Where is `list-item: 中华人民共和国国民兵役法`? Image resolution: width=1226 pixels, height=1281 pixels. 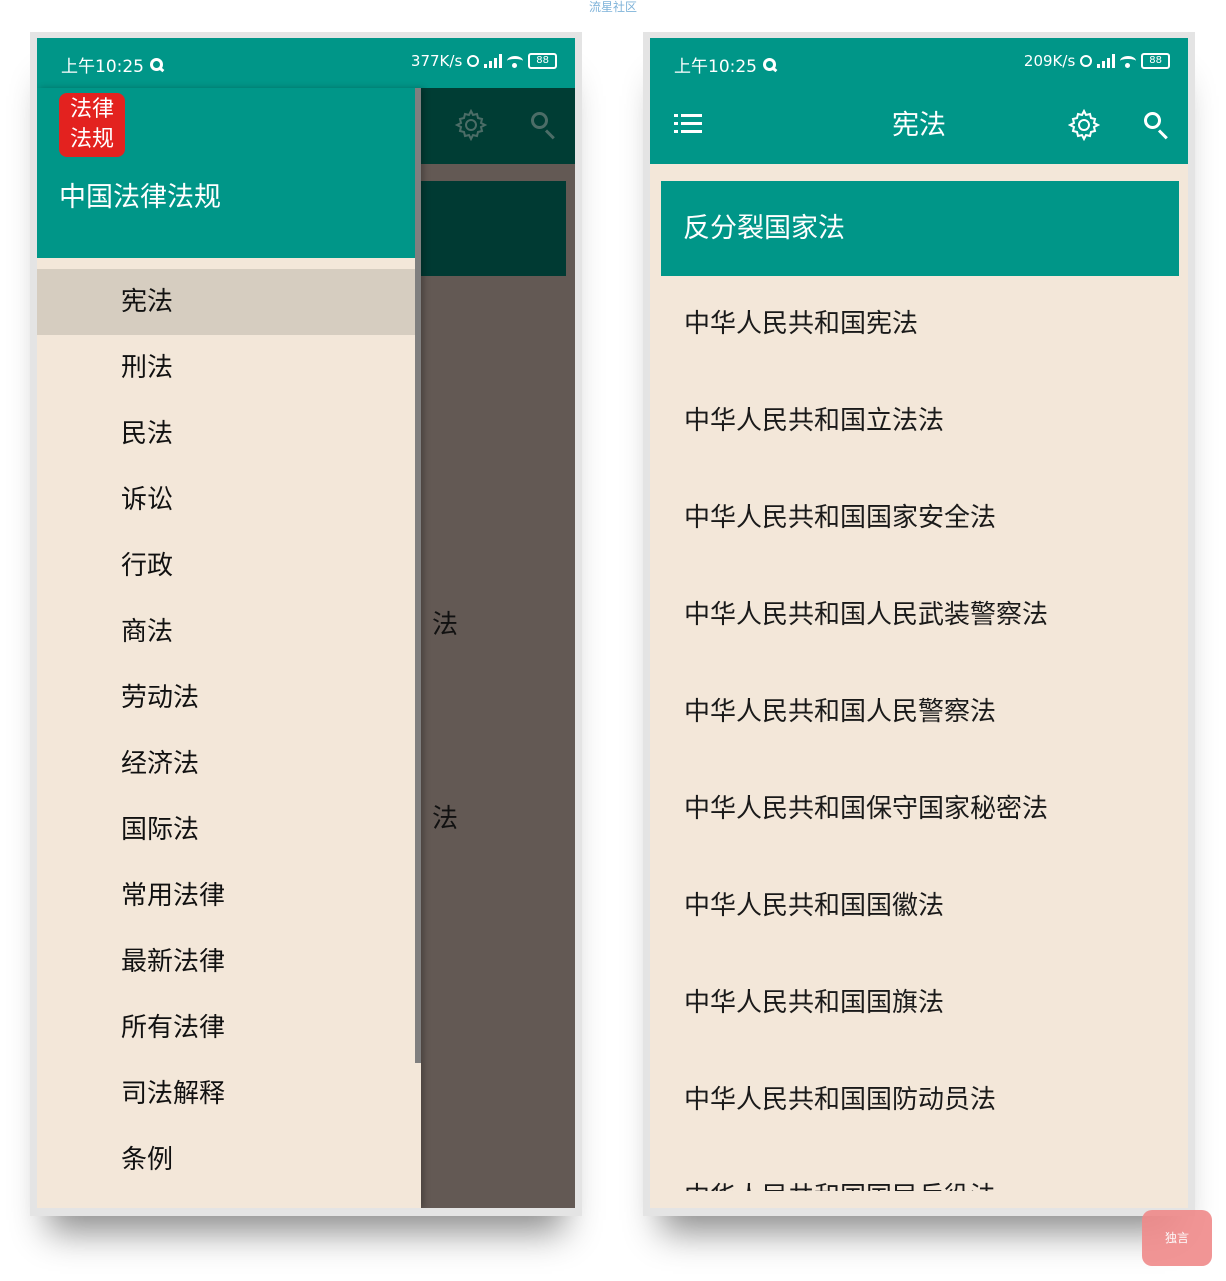
list-item: 中华人民共和国国民兵役法 is located at coordinates (920, 1170).